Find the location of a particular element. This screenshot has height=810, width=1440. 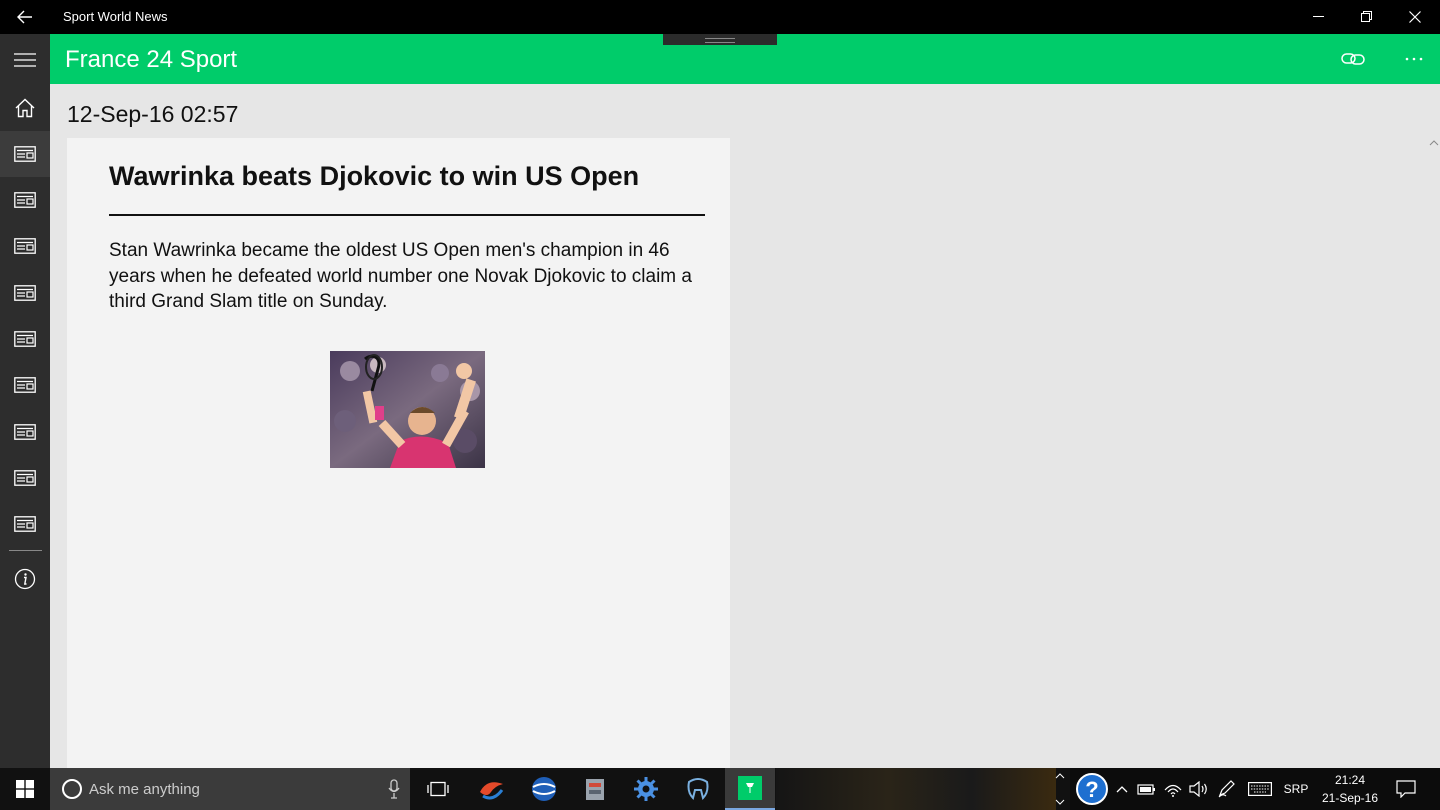

tennis-player-photo is located at coordinates (407, 409).